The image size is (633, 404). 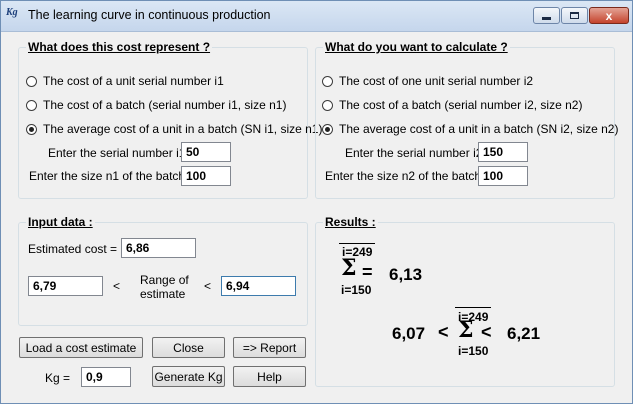 I want to click on radio-label: The cost of one unit serial number i2, so click(x=436, y=81).